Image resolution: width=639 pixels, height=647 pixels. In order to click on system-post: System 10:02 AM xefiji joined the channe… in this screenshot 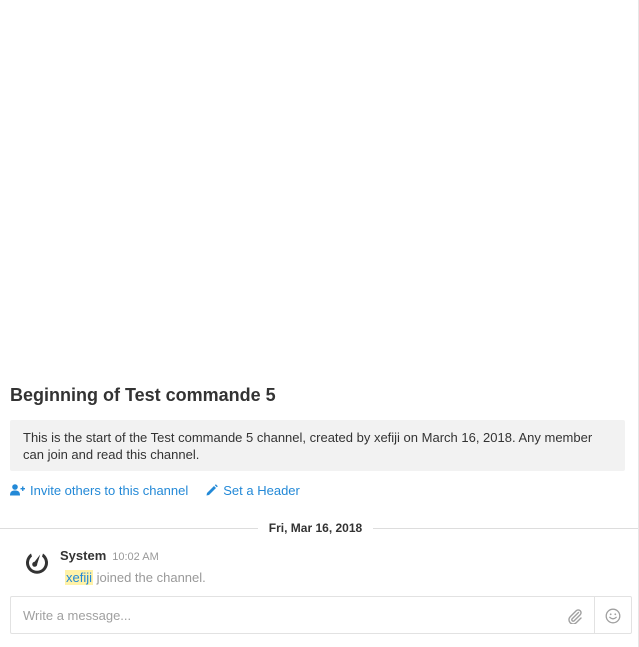, I will do `click(319, 569)`.